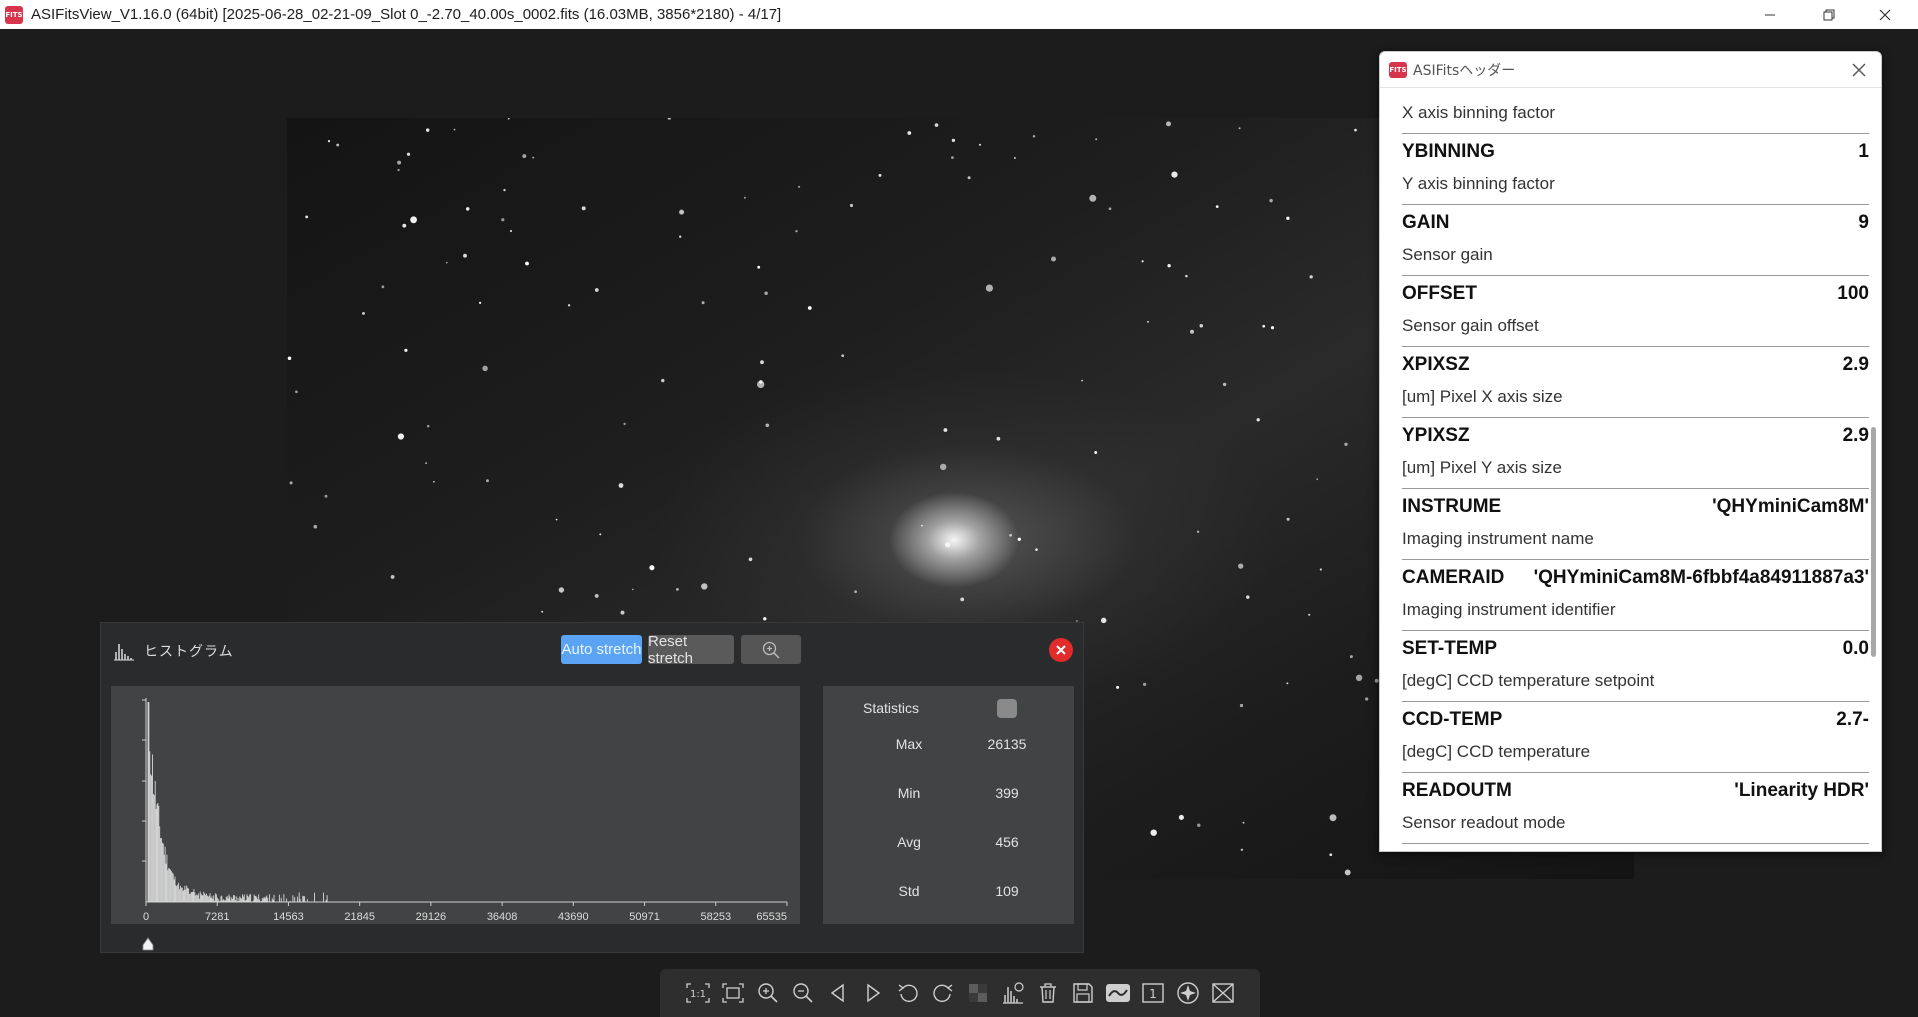 Image resolution: width=1918 pixels, height=1017 pixels. I want to click on rotate-left-button, so click(907, 993).